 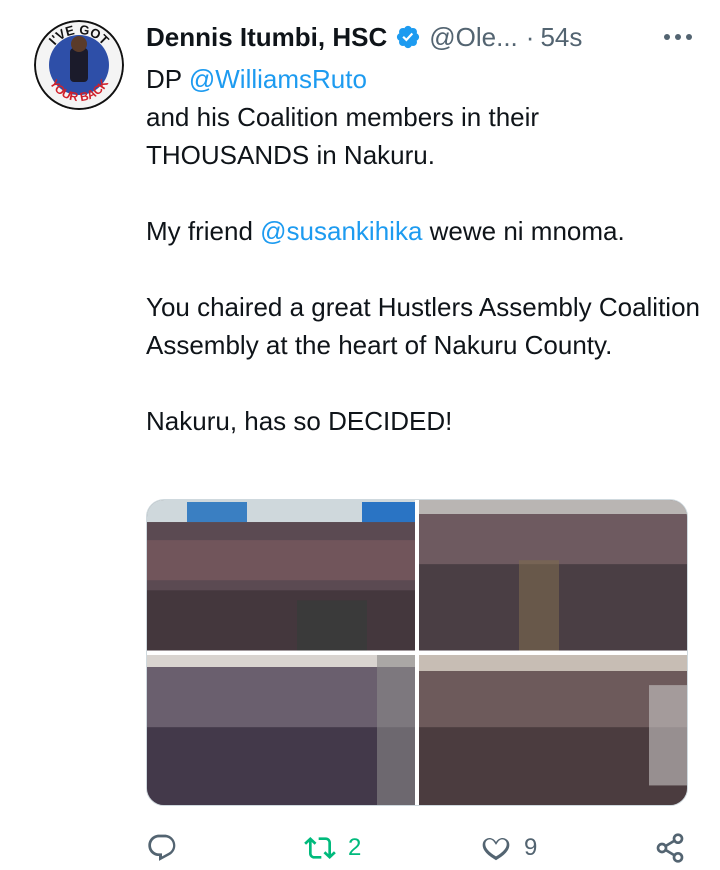 What do you see at coordinates (203, 231) in the screenshot?
I see `text-segment: My friend` at bounding box center [203, 231].